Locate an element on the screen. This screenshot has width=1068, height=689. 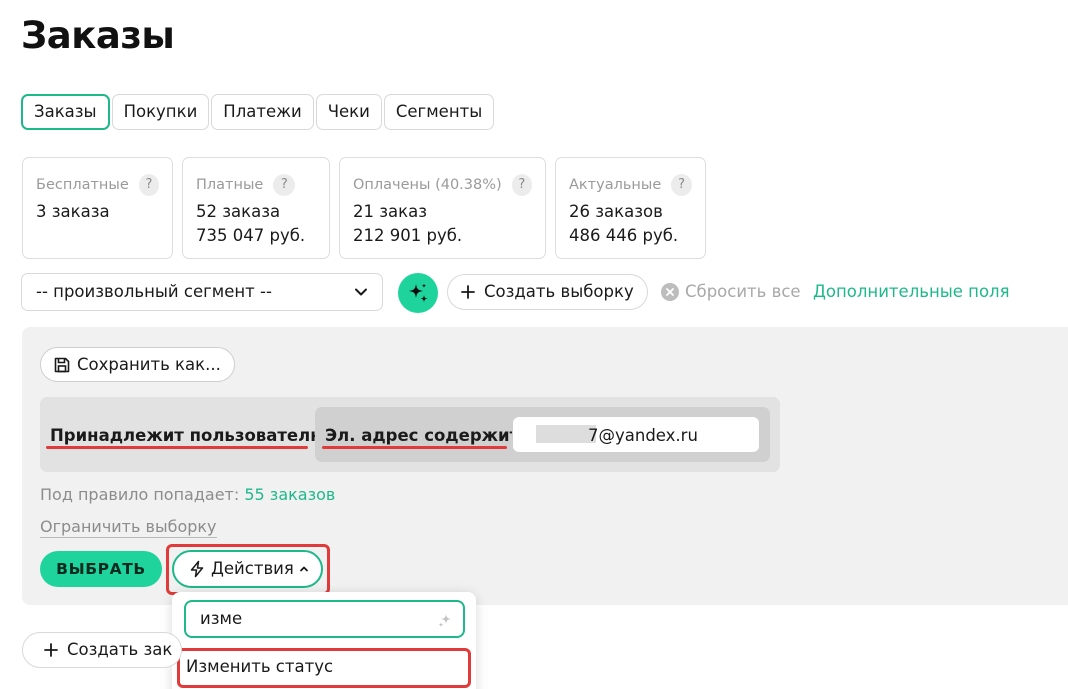
page-title: Заказы is located at coordinates (98, 35).